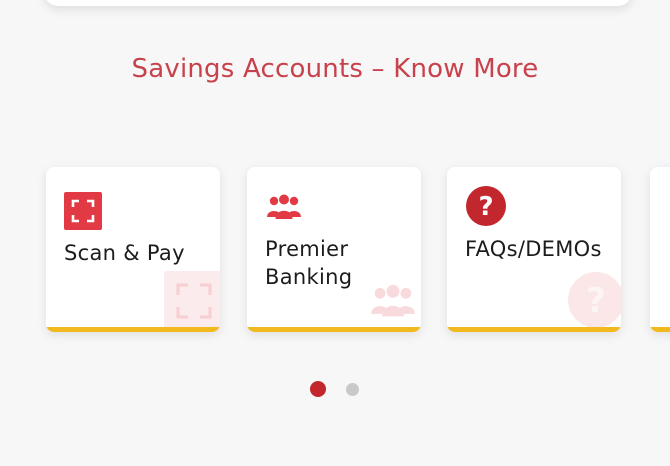  I want to click on tile-label: Premier Banking, so click(309, 263).